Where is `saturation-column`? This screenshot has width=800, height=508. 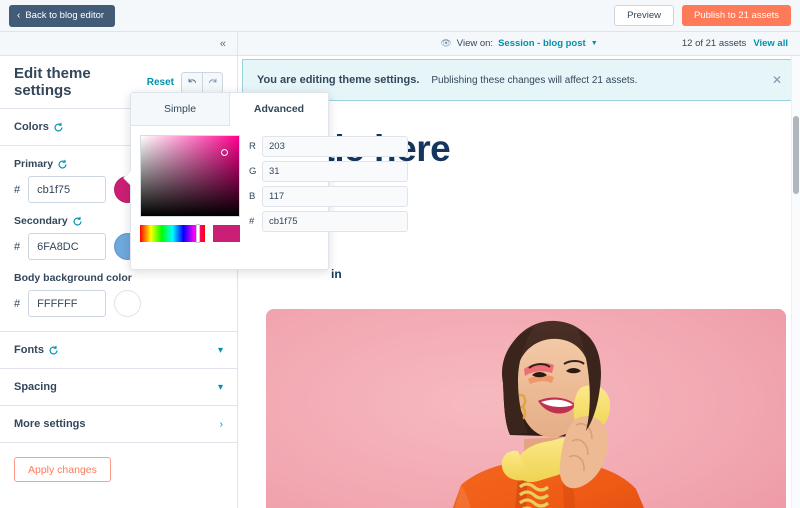 saturation-column is located at coordinates (190, 189).